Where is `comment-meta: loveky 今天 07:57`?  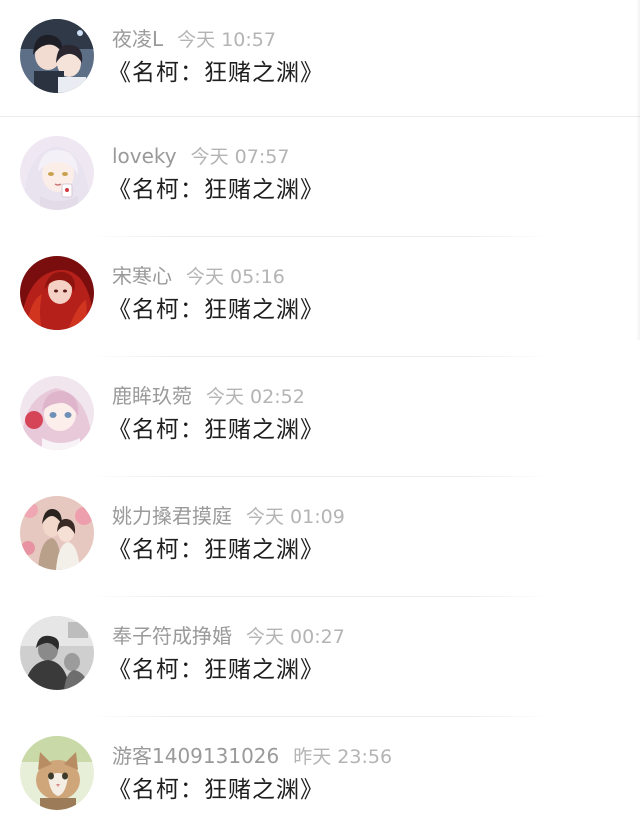 comment-meta: loveky 今天 07:57 is located at coordinates (200, 157).